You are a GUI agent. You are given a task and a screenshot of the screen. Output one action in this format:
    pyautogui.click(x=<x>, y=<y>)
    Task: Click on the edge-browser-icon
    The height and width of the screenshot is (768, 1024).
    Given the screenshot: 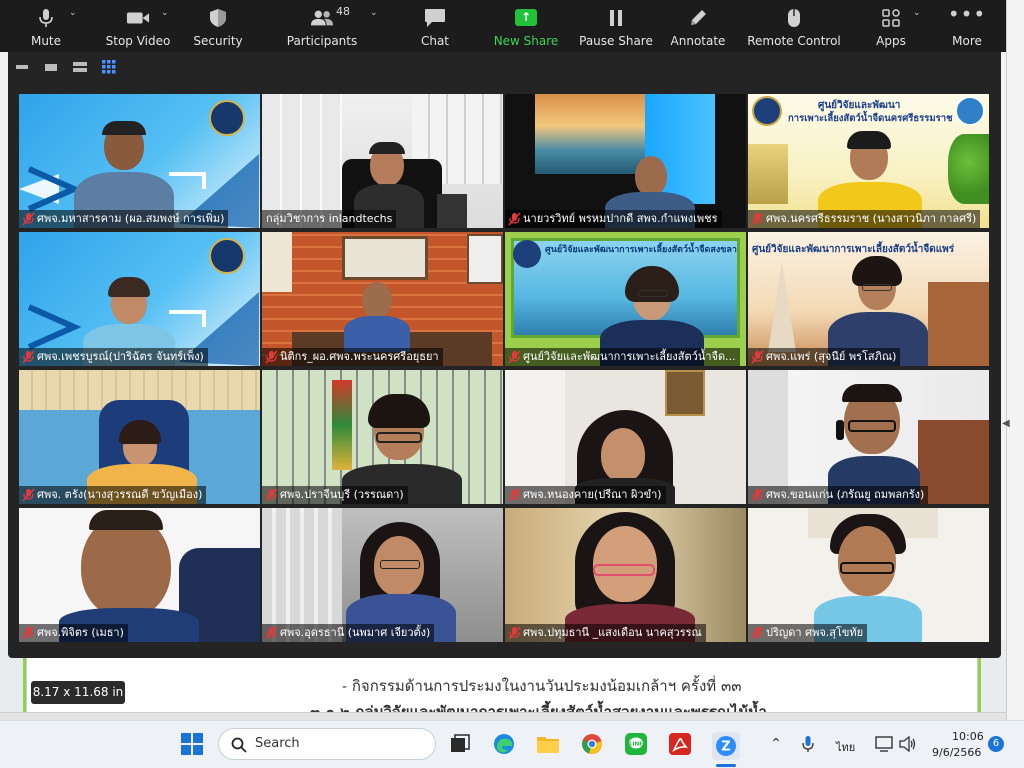 What is the action you would take?
    pyautogui.click(x=504, y=744)
    